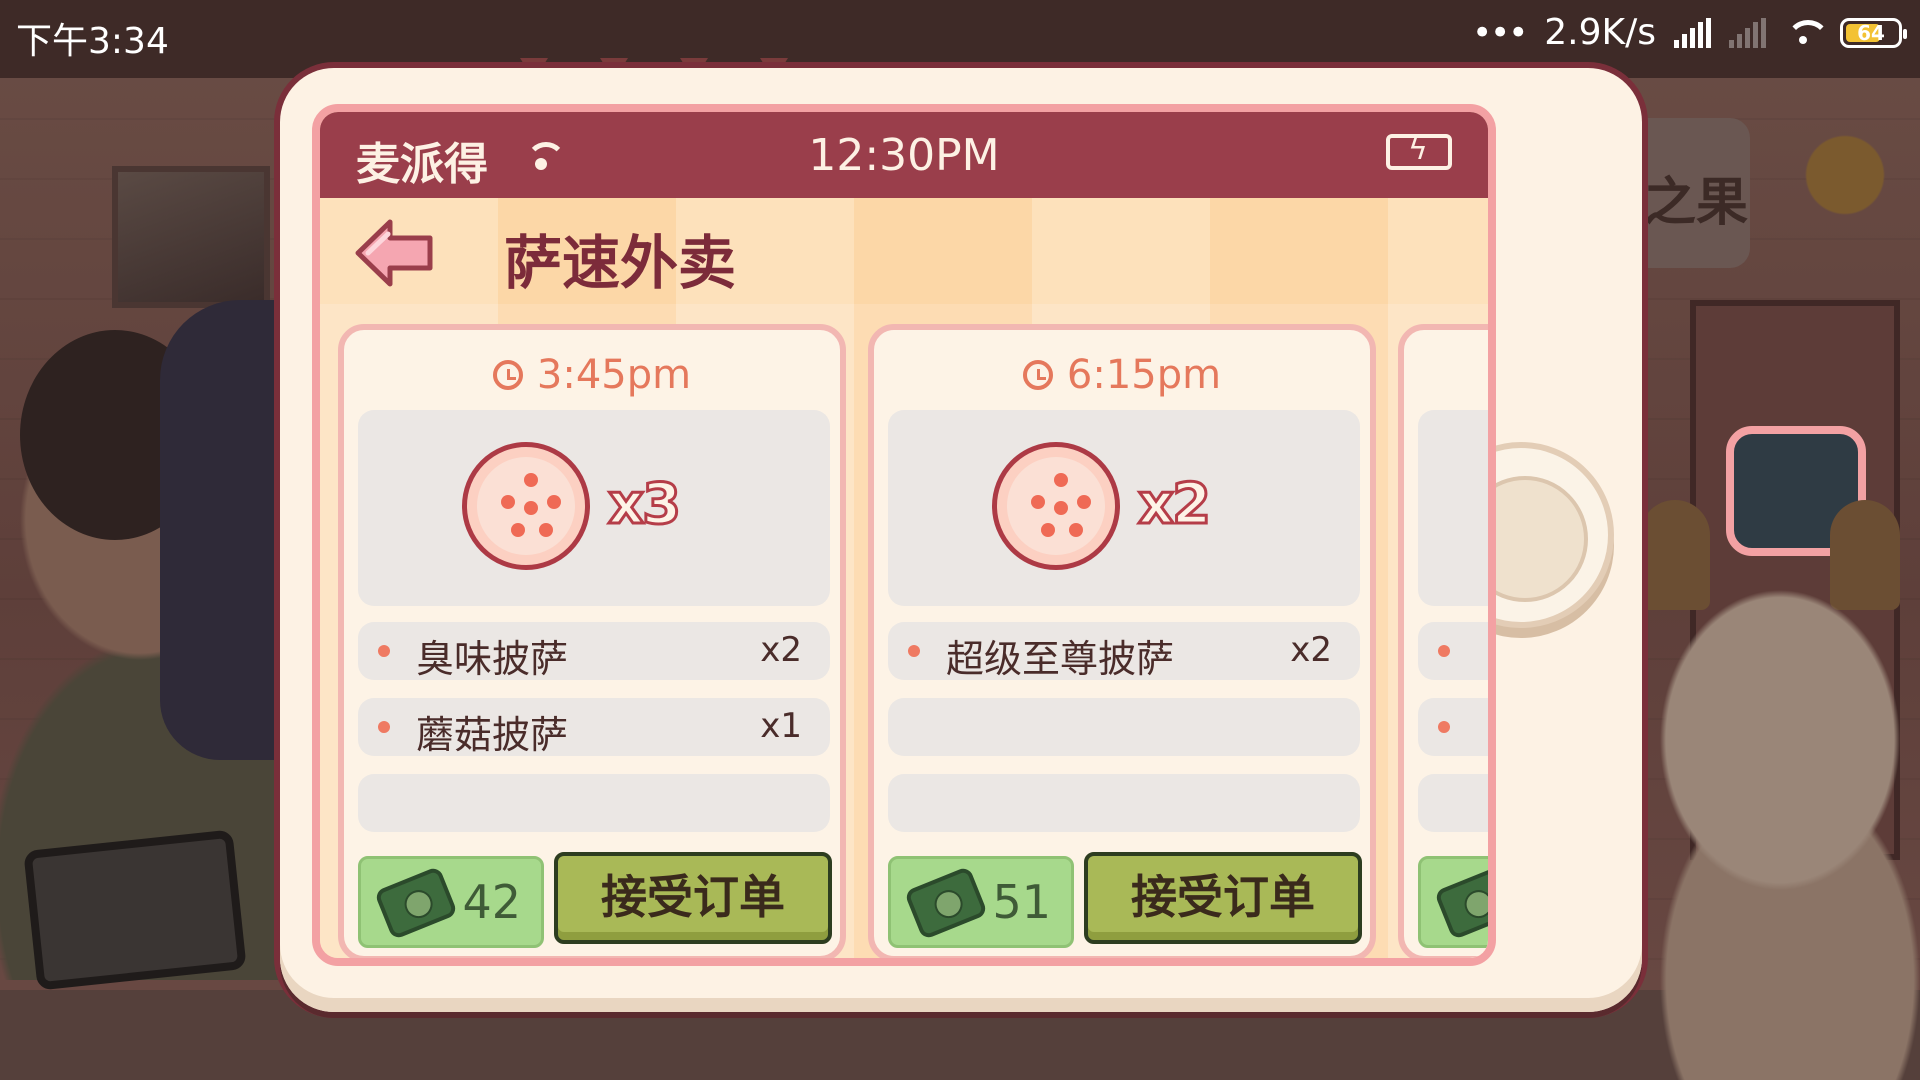 Image resolution: width=1920 pixels, height=1080 pixels. I want to click on order-time-text: 6:15pm, so click(1144, 375).